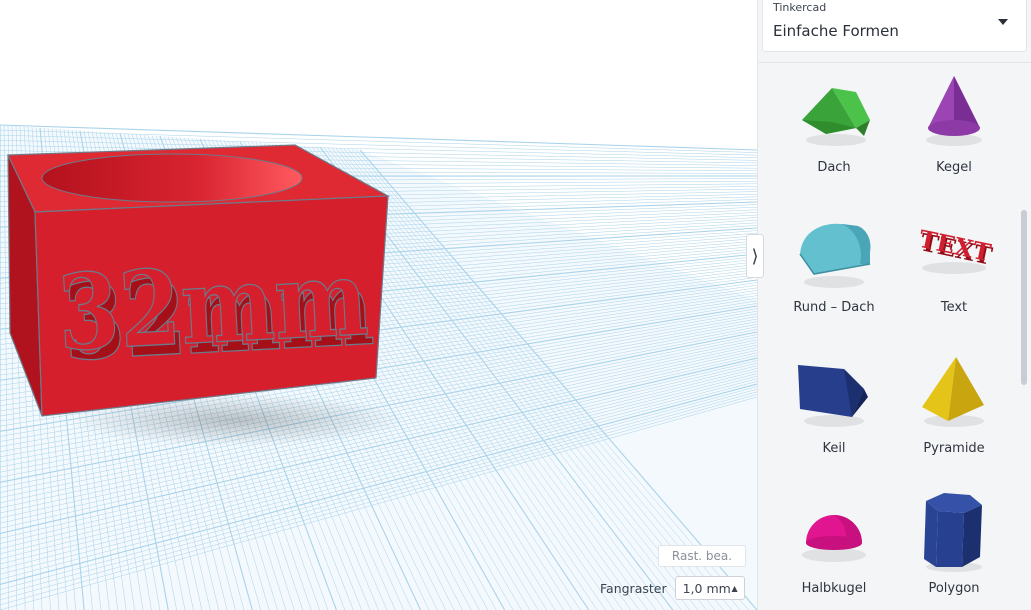  Describe the element at coordinates (213, 305) in the screenshot. I see `model-emboss-text: 32mm` at that location.